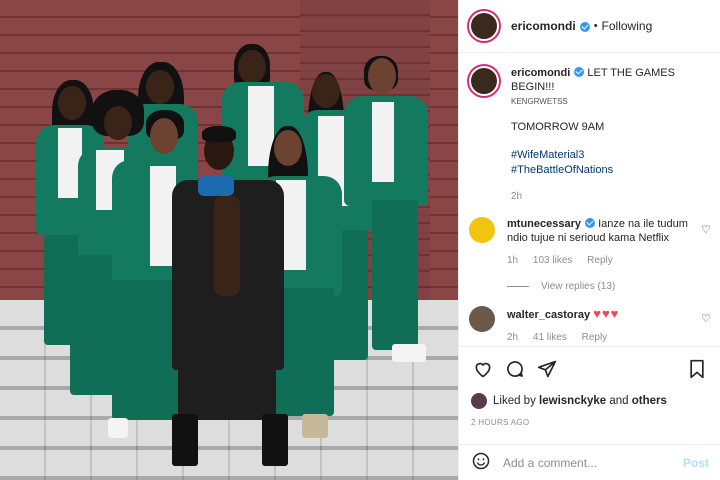 This screenshot has height=480, width=720. I want to click on comment-bubble-icon, so click(515, 369).